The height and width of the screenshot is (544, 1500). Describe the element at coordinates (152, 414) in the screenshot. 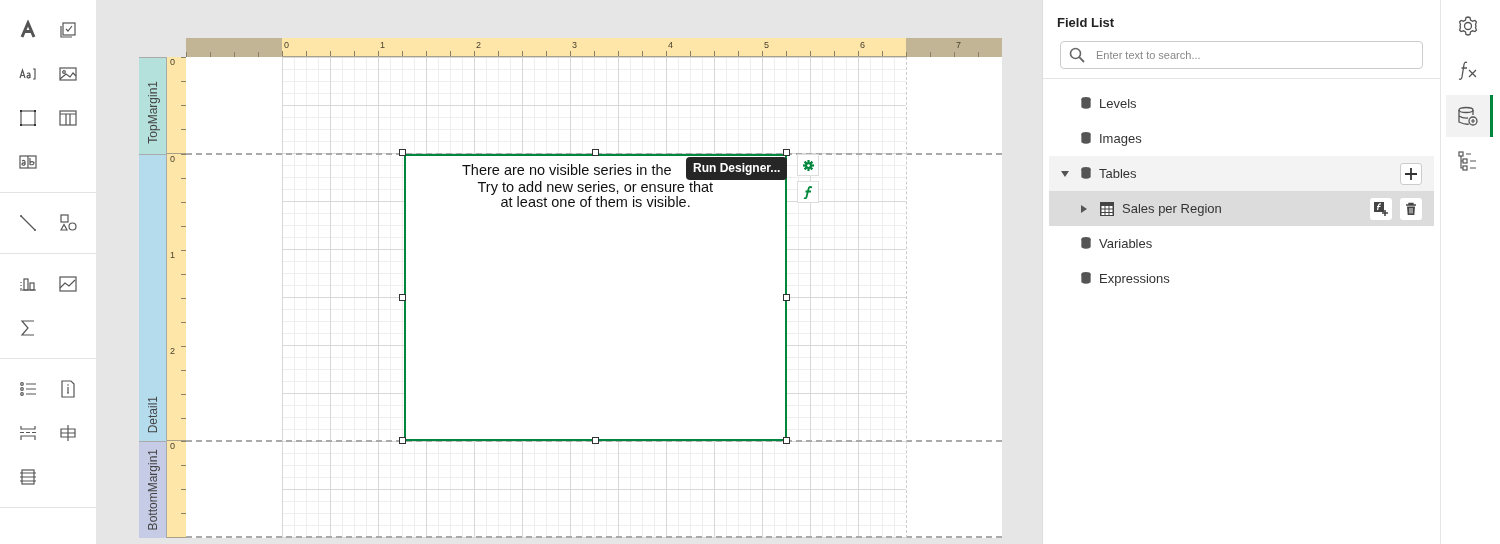

I see `band-name: Detail1` at that location.